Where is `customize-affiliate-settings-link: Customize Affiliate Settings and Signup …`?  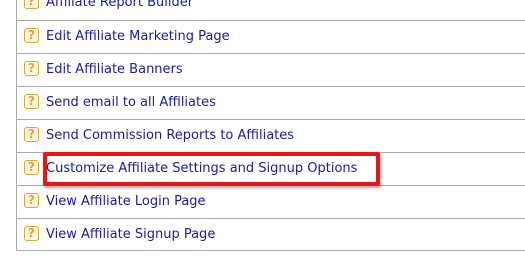
customize-affiliate-settings-link: Customize Affiliate Settings and Signup … is located at coordinates (201, 168).